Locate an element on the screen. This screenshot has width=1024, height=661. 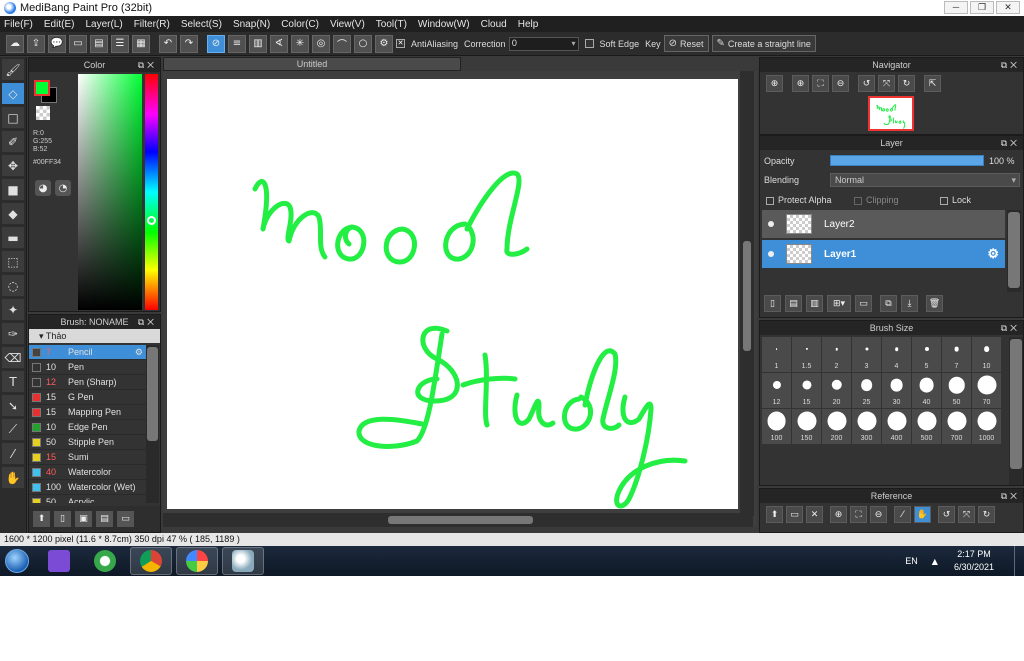
menu-filter: Filter(R) is located at coordinates (152, 24).